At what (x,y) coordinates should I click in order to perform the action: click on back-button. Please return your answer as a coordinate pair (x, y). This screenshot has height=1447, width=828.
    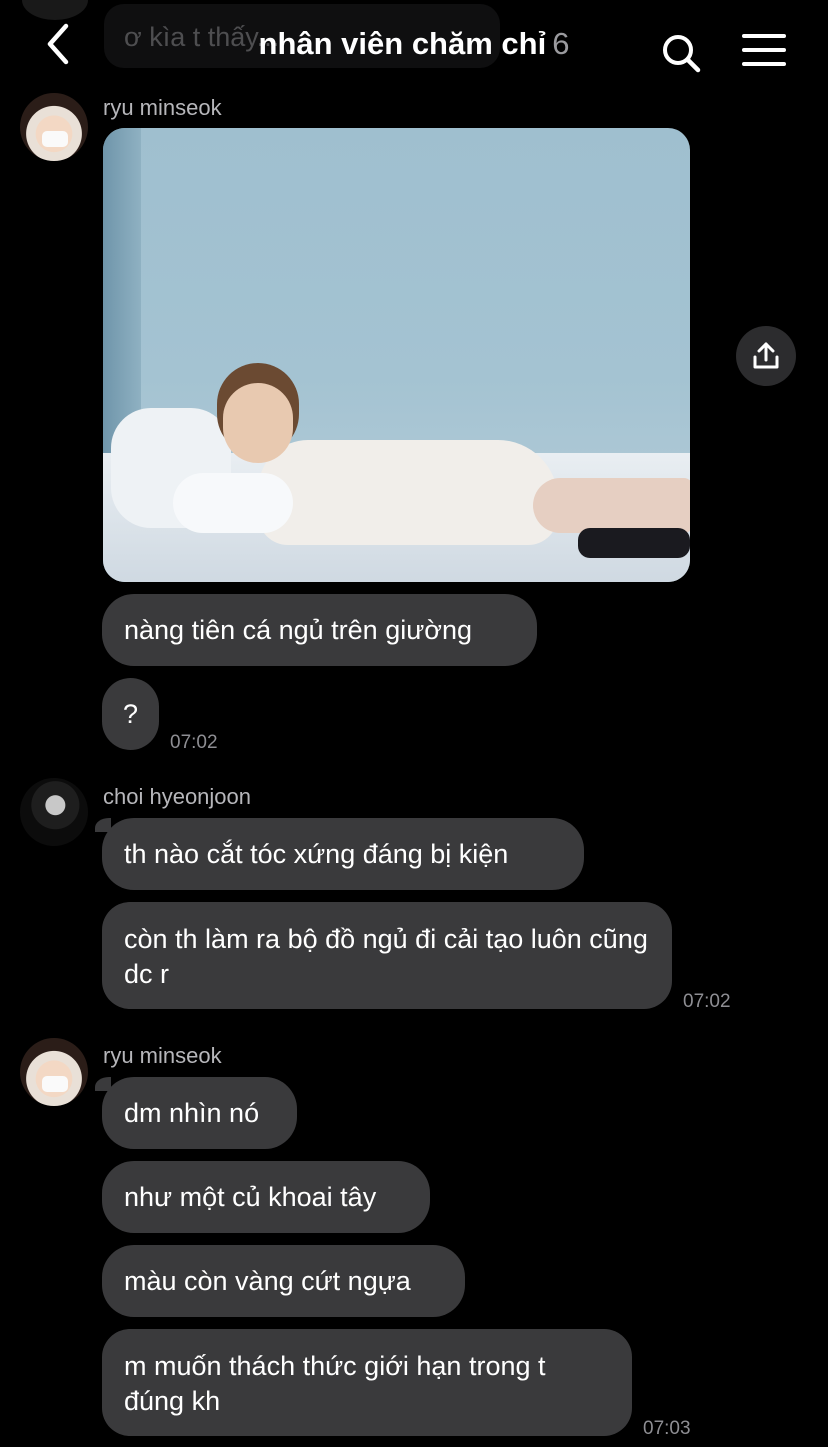
    Looking at the image, I should click on (60, 44).